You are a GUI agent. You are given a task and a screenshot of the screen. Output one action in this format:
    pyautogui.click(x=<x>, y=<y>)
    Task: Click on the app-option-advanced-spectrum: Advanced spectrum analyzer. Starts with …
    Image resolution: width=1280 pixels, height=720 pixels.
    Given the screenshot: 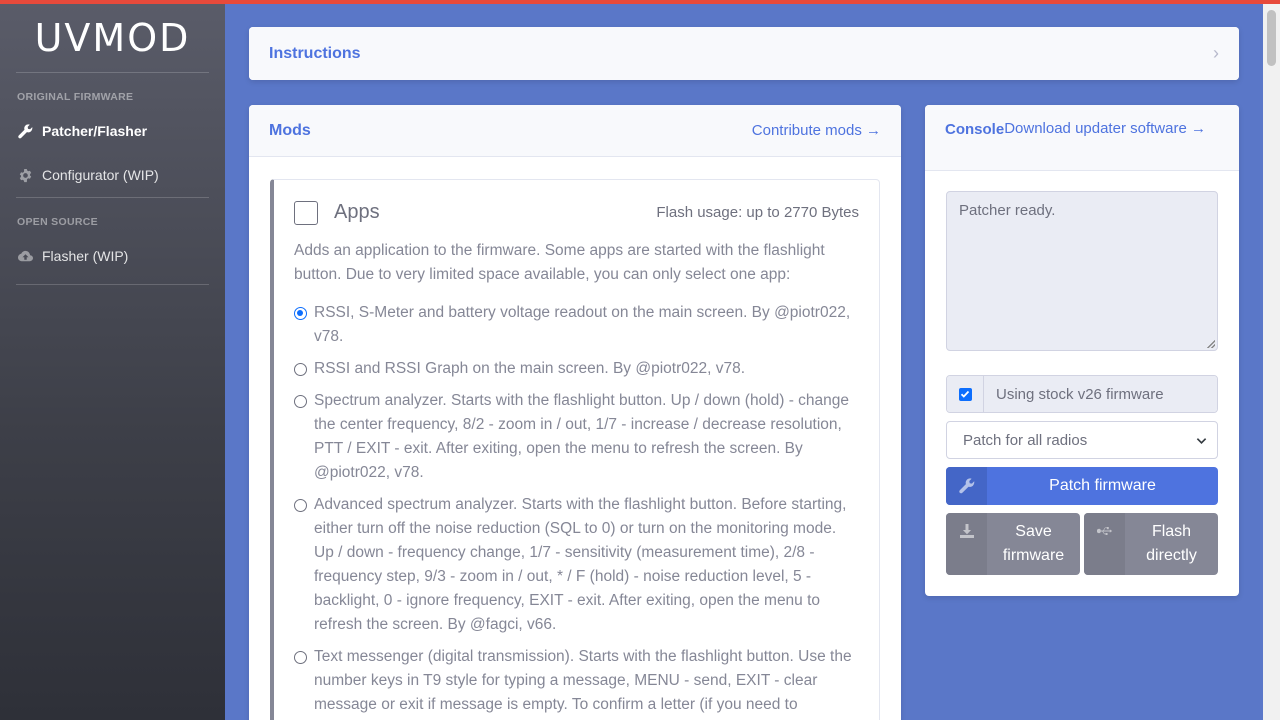 What is the action you would take?
    pyautogui.click(x=576, y=565)
    